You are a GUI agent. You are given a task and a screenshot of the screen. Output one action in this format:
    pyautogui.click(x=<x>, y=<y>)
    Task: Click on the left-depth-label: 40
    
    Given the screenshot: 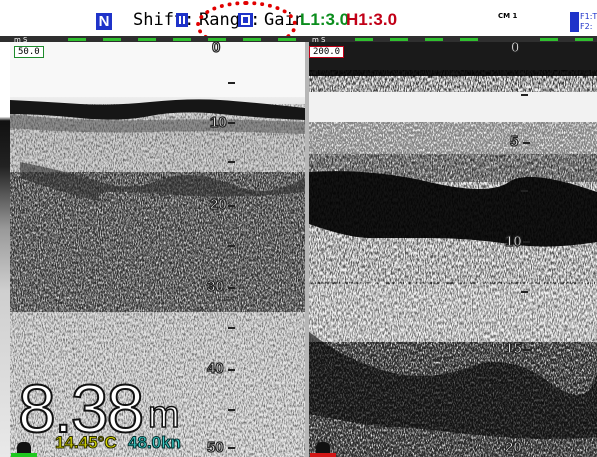 What is the action you would take?
    pyautogui.click(x=215, y=368)
    